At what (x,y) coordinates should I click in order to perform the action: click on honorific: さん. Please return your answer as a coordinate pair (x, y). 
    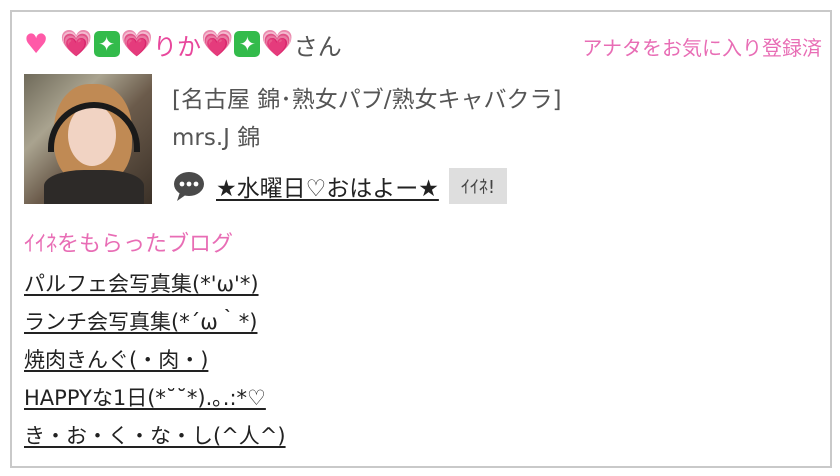
    Looking at the image, I should click on (317, 46).